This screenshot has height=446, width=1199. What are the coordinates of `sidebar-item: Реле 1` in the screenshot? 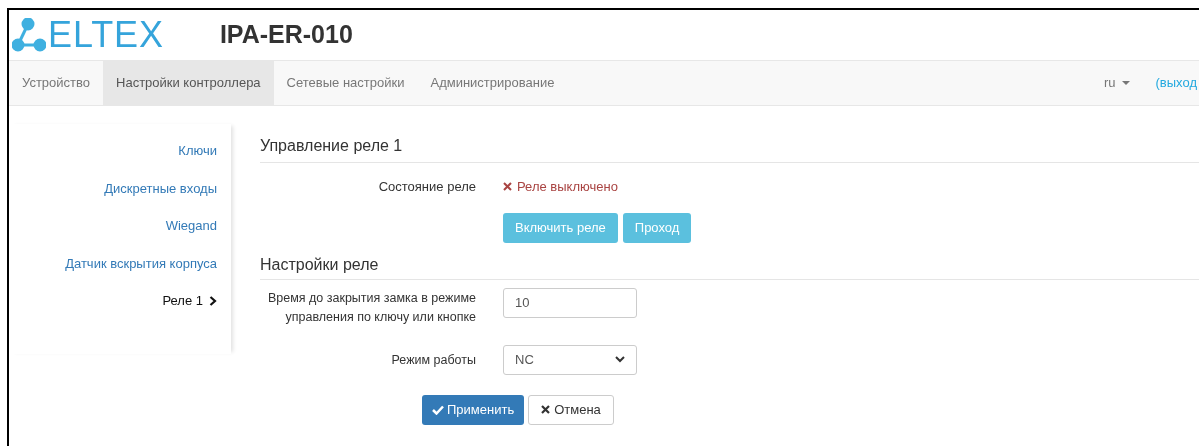 It's located at (189, 301).